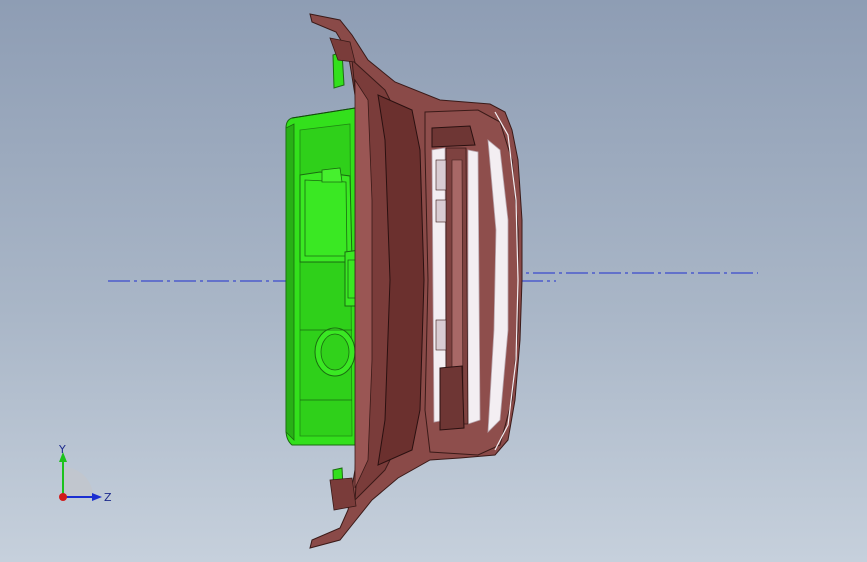 This screenshot has width=867, height=562. Describe the element at coordinates (62, 449) in the screenshot. I see `y-axis-label: Y` at that location.